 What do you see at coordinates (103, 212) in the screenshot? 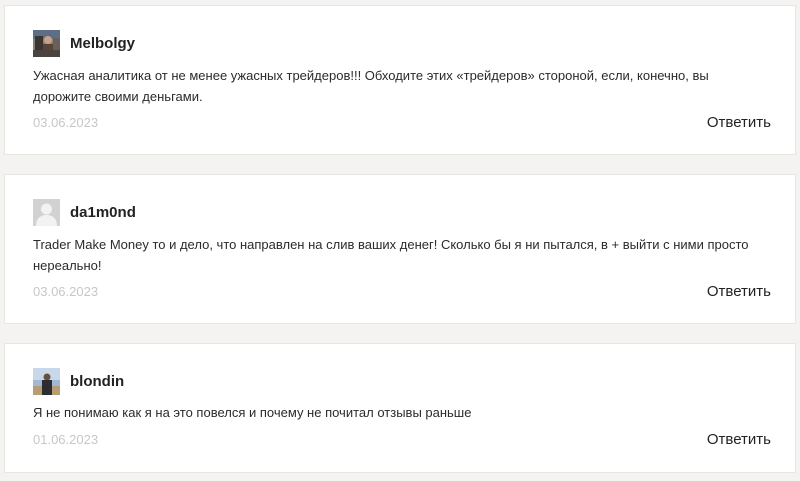
I see `comment-author: da1m0nd` at bounding box center [103, 212].